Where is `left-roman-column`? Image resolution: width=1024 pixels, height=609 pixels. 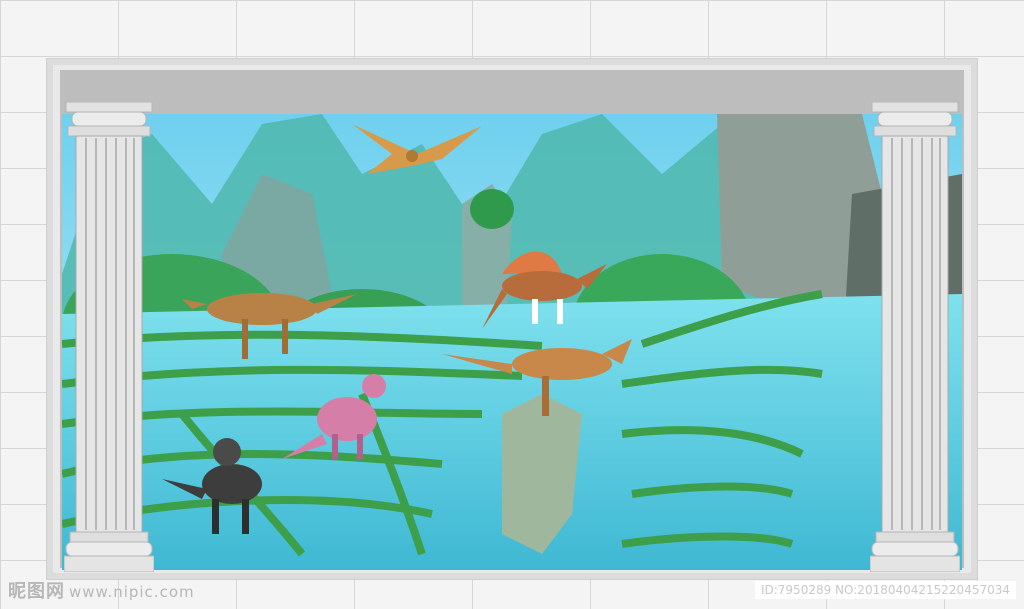 left-roman-column is located at coordinates (109, 337).